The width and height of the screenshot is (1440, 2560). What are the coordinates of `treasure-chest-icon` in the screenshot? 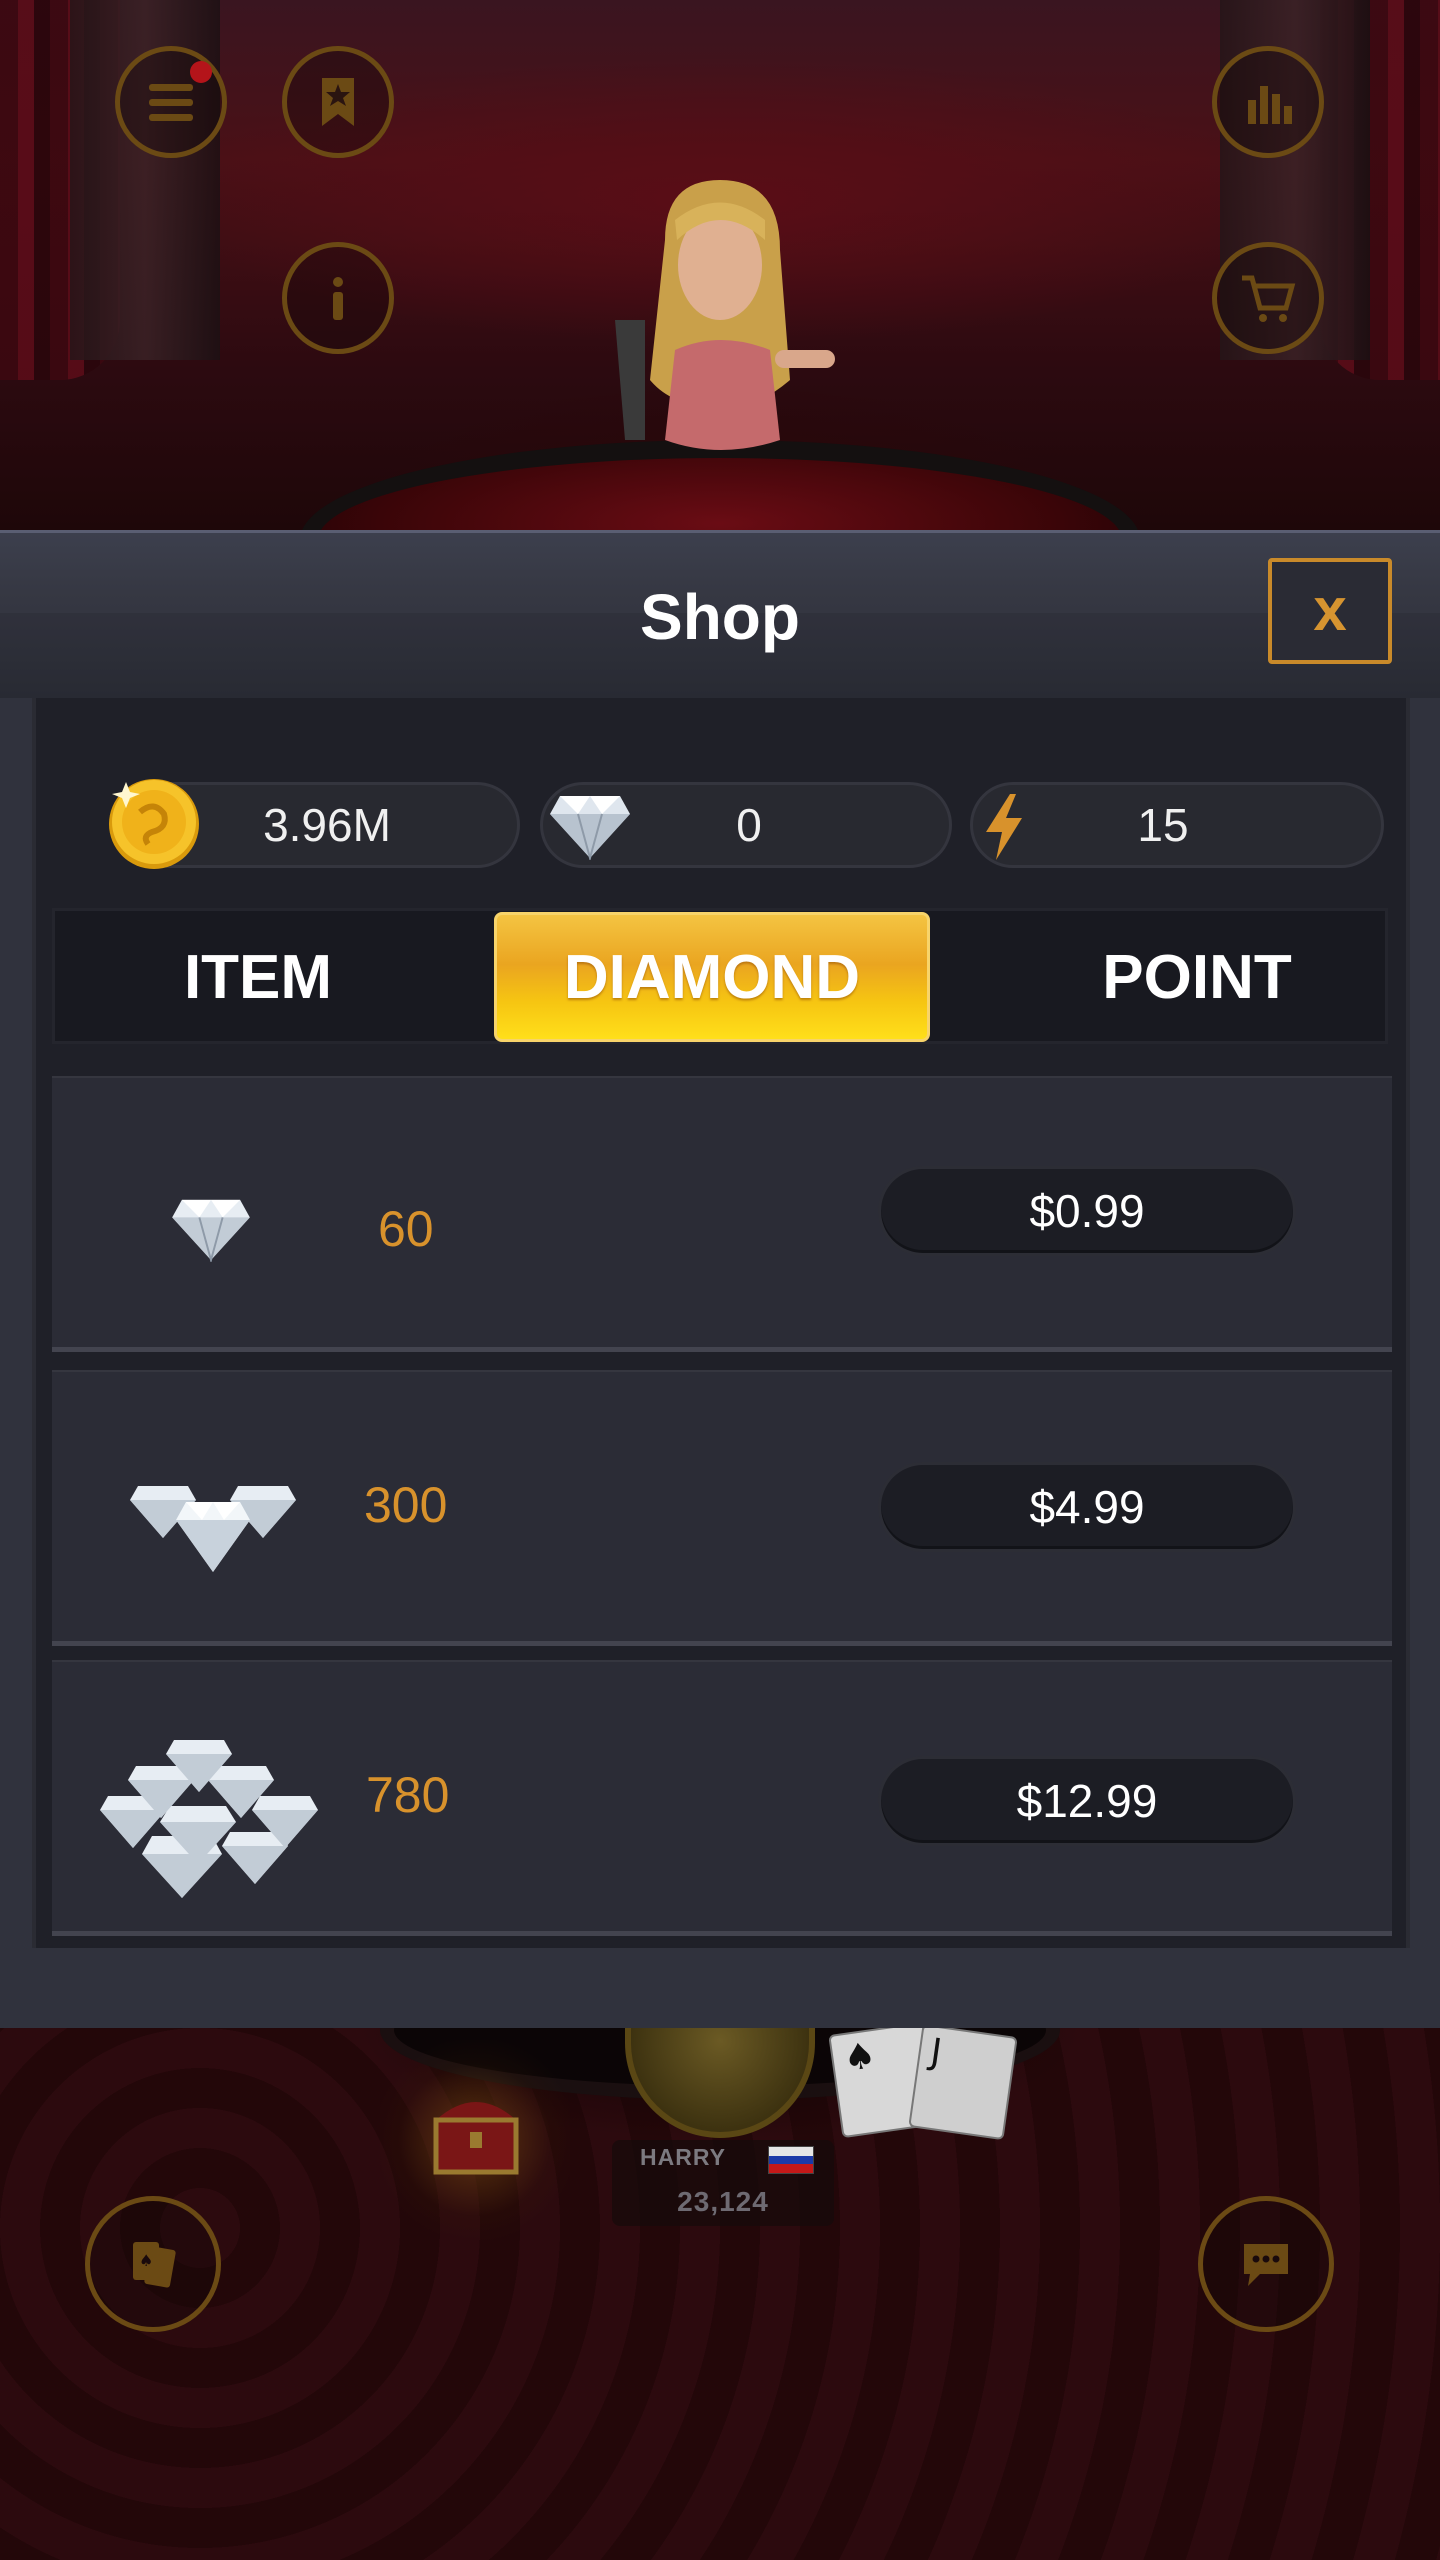 It's located at (476, 2138).